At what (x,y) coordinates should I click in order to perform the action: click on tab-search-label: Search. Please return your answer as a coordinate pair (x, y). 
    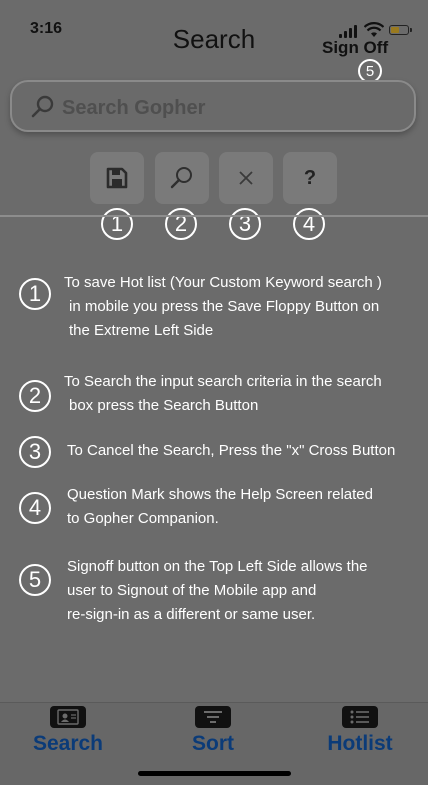
    Looking at the image, I should click on (68, 743).